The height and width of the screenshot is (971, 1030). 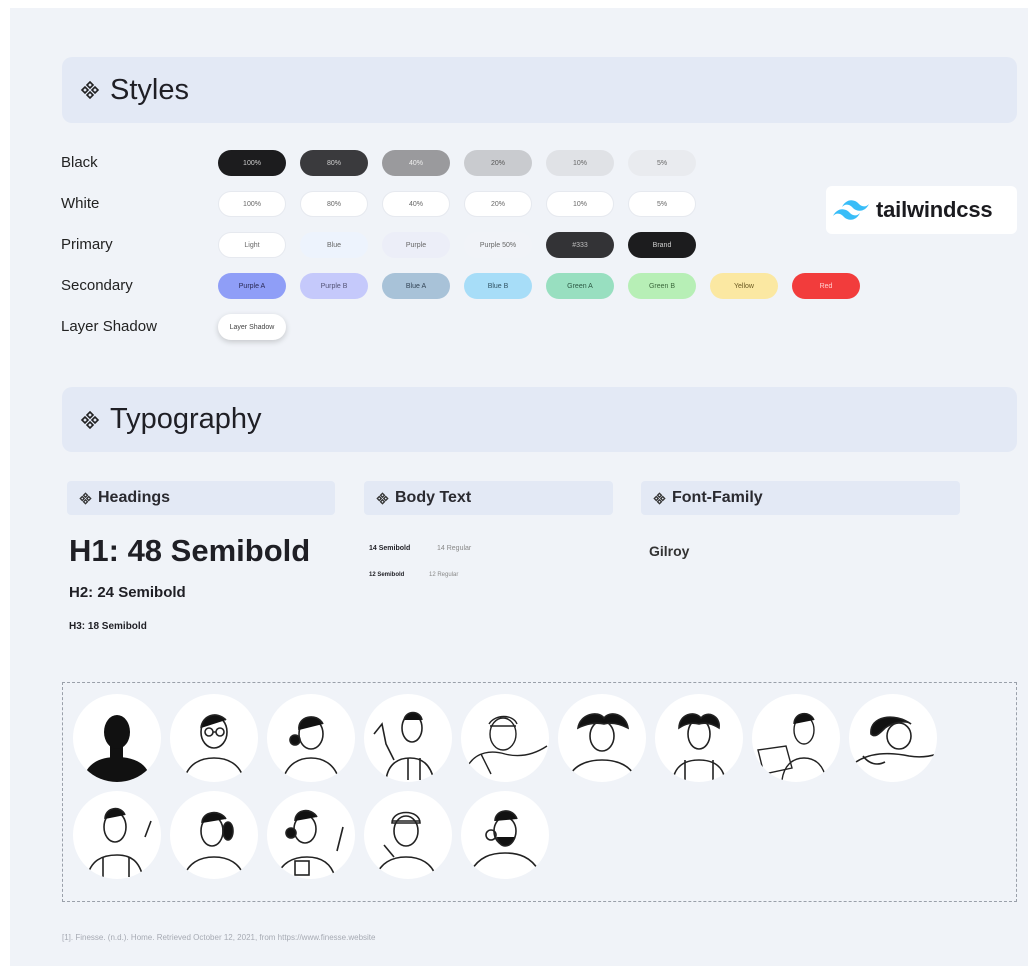 What do you see at coordinates (408, 835) in the screenshot?
I see `avatar-beanie-man-icon` at bounding box center [408, 835].